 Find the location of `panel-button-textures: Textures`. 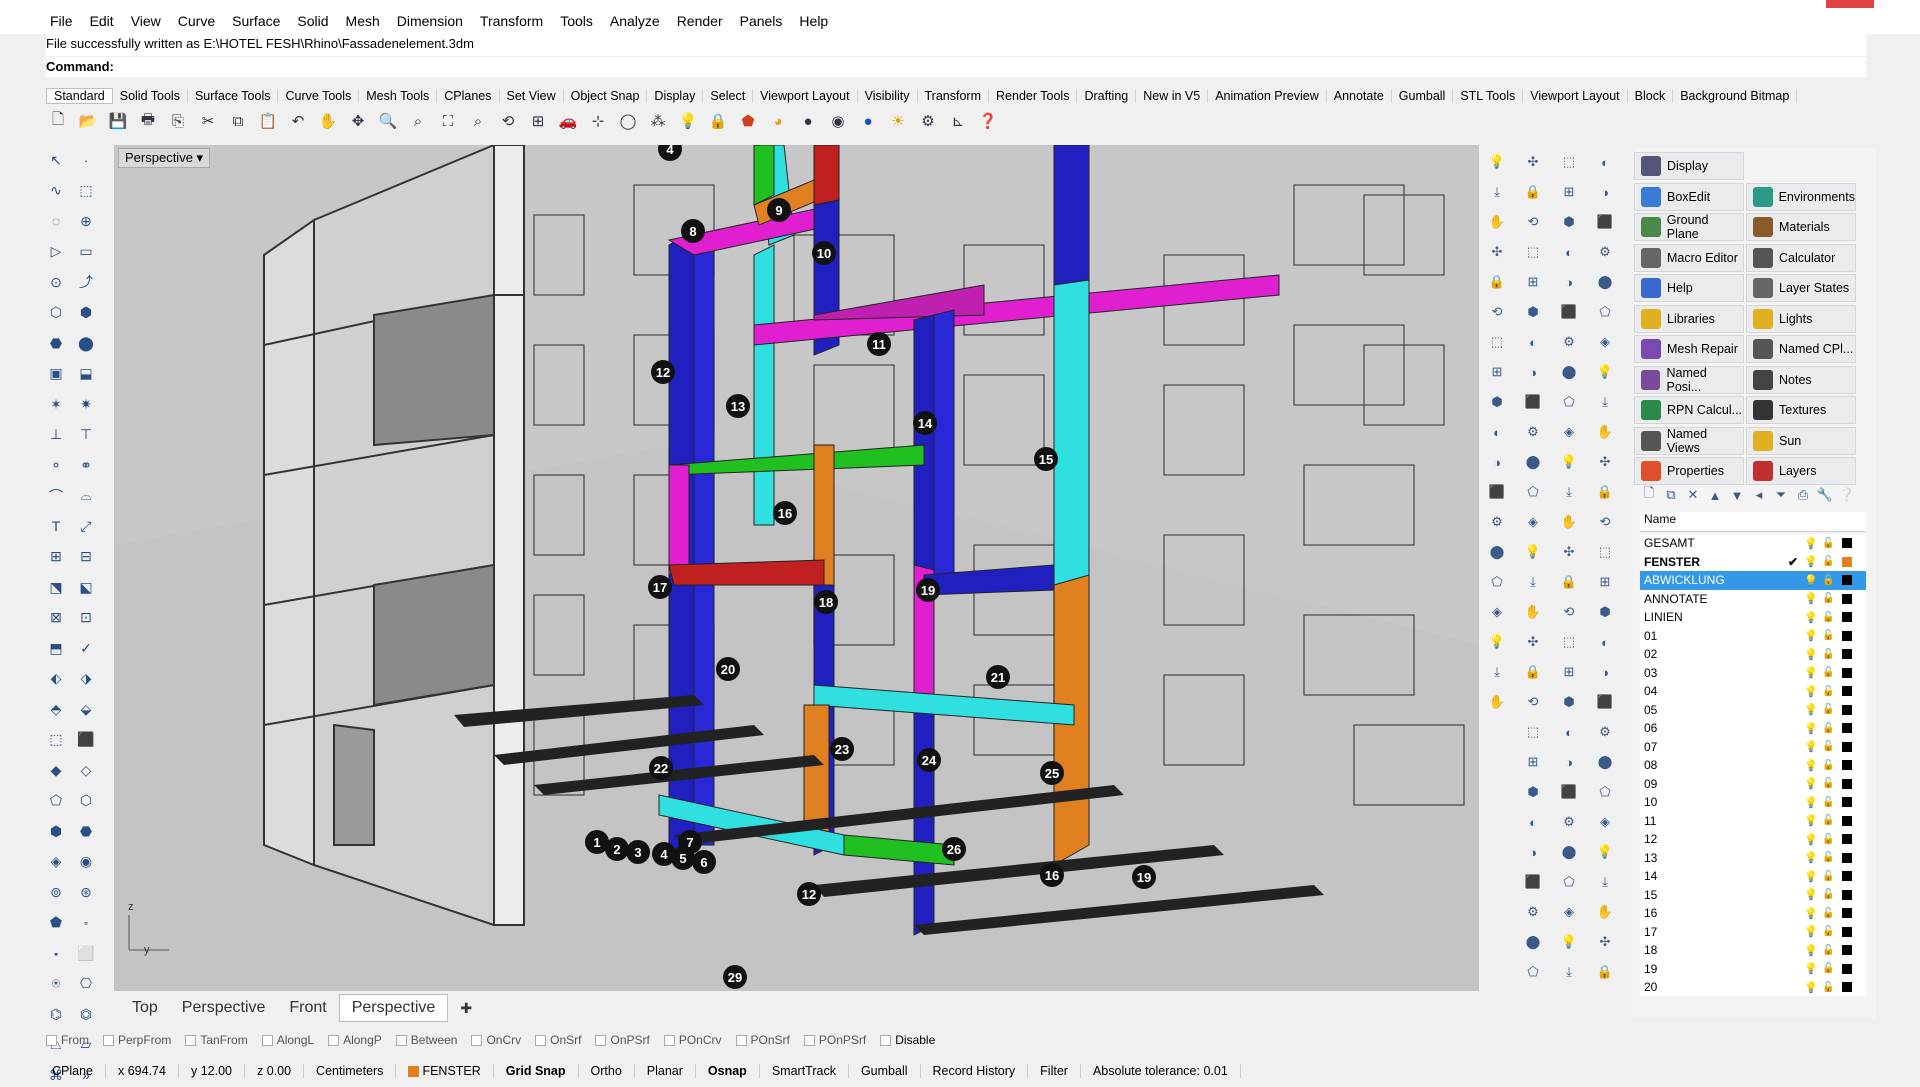

panel-button-textures: Textures is located at coordinates (1801, 410).